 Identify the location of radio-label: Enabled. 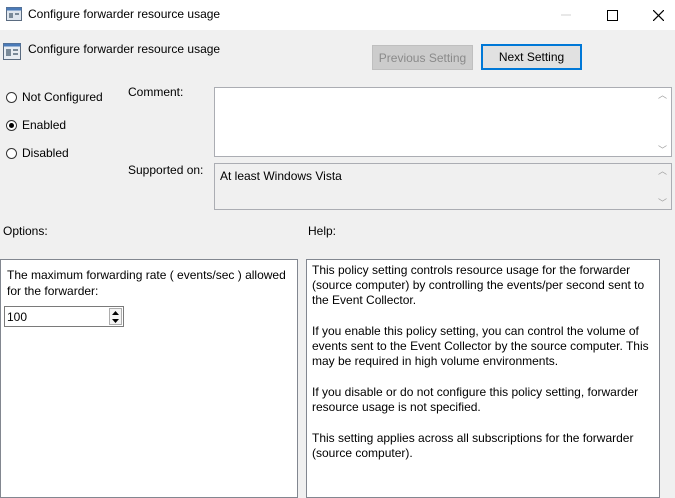
(44, 125).